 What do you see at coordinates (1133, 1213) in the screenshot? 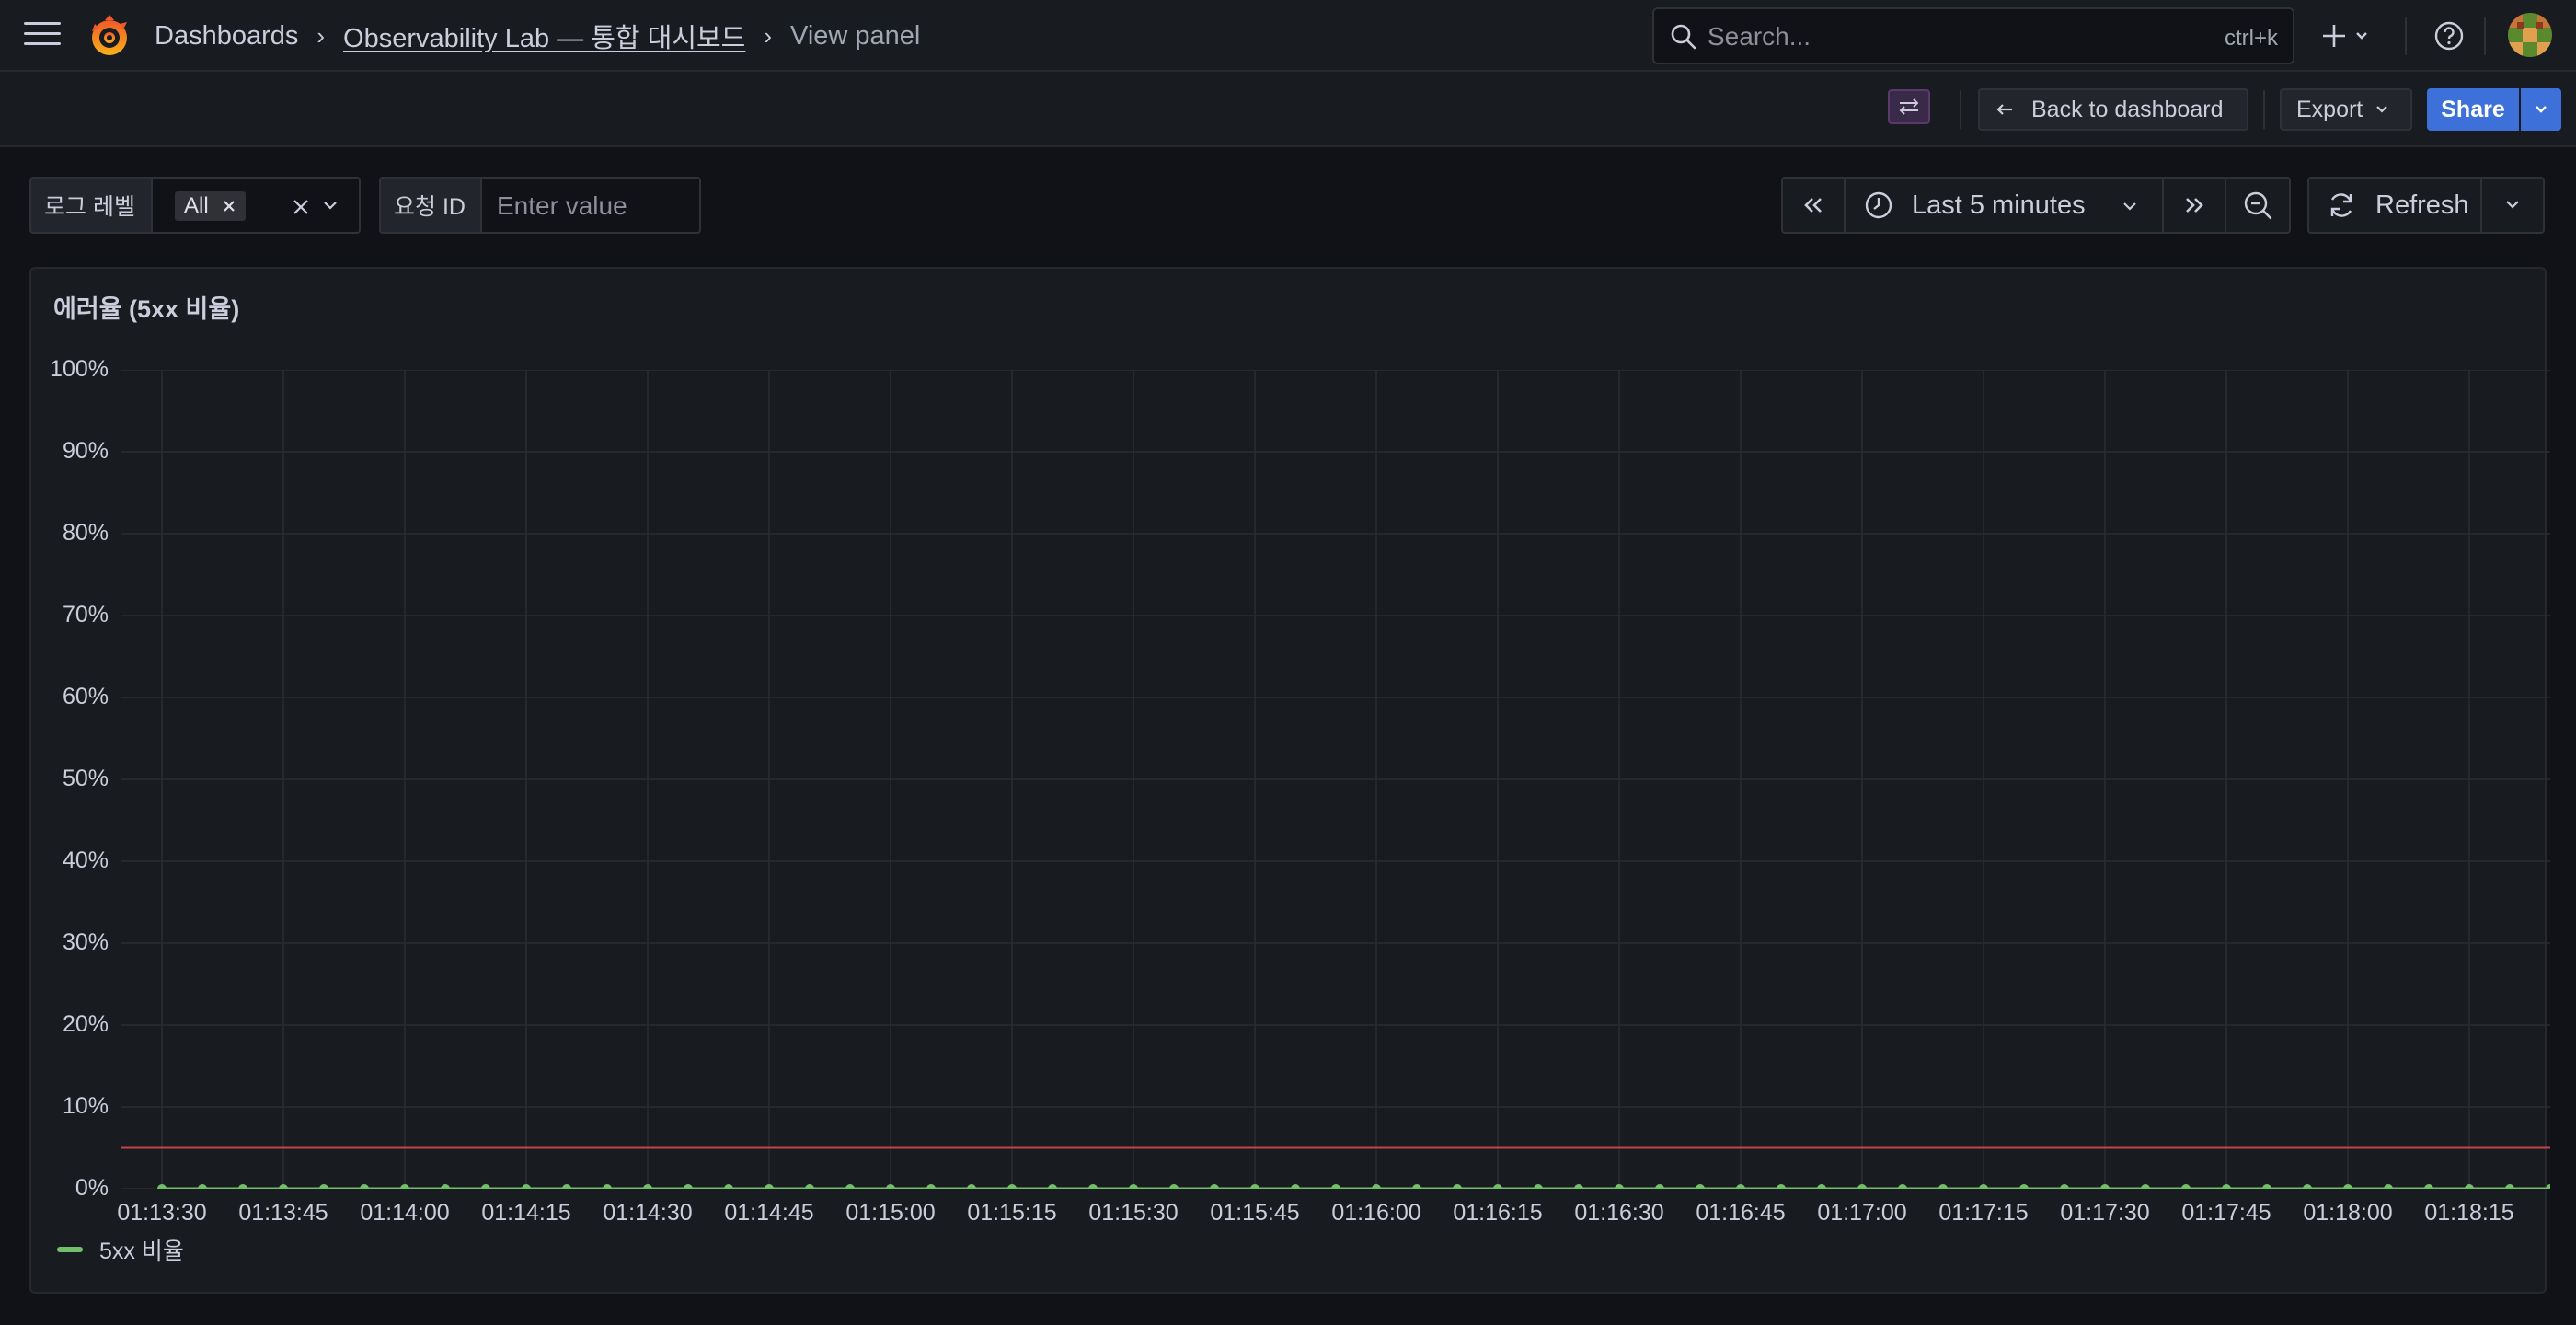
I see `x-tick-label: 01:15:30` at bounding box center [1133, 1213].